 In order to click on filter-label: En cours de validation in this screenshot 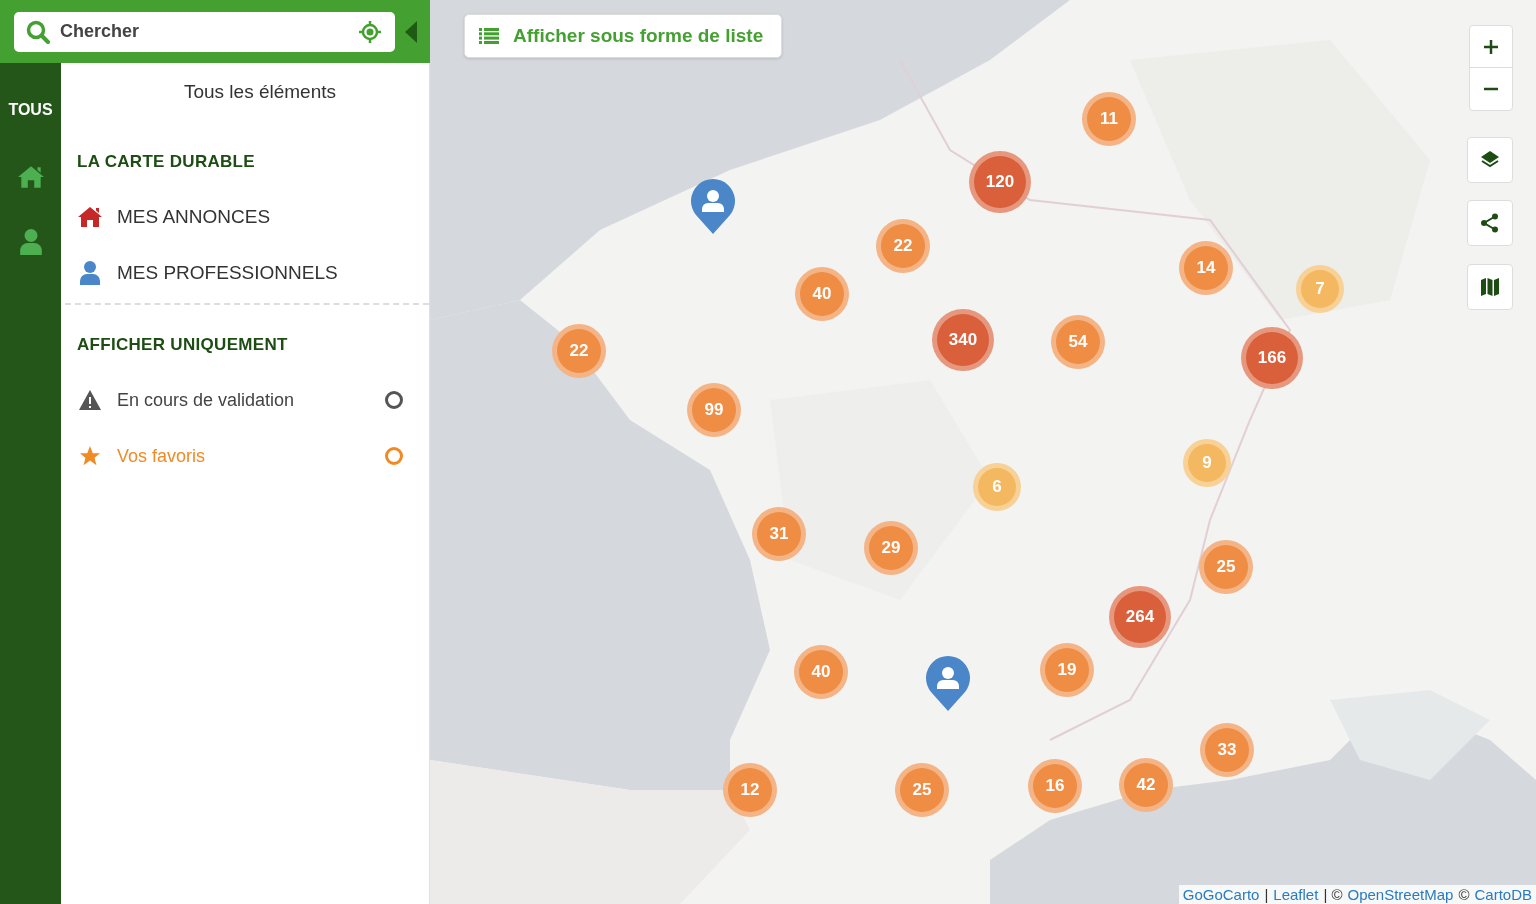, I will do `click(244, 400)`.